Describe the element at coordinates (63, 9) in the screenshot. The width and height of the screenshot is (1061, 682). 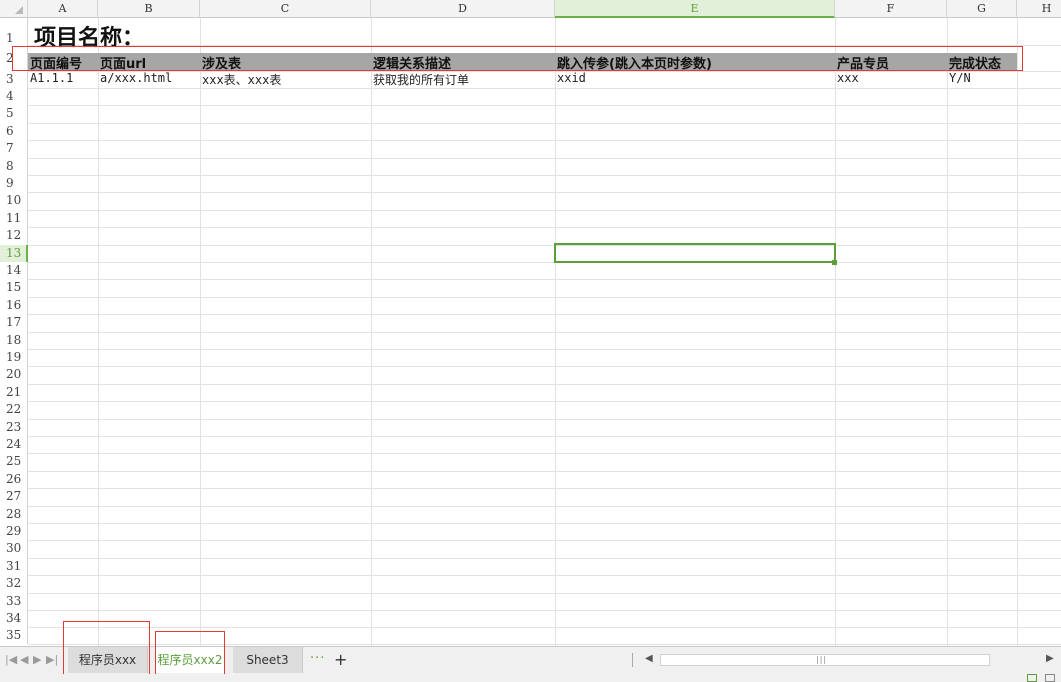
I see `column-header-a: A` at that location.